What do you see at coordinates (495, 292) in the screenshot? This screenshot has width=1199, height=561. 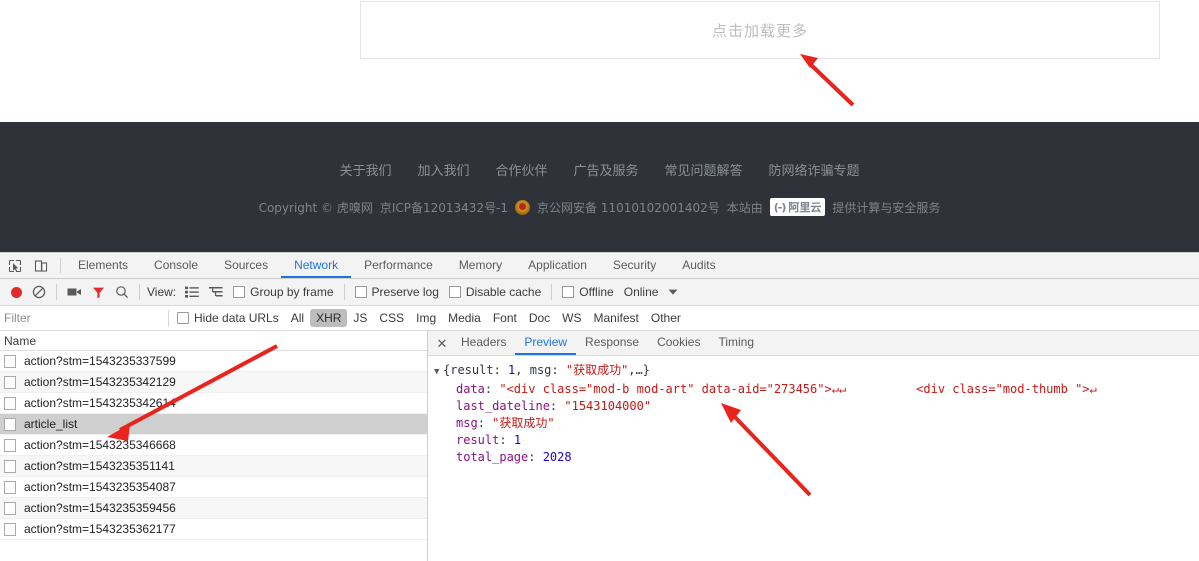 I see `disable-cache-checkbox: Disable cache` at bounding box center [495, 292].